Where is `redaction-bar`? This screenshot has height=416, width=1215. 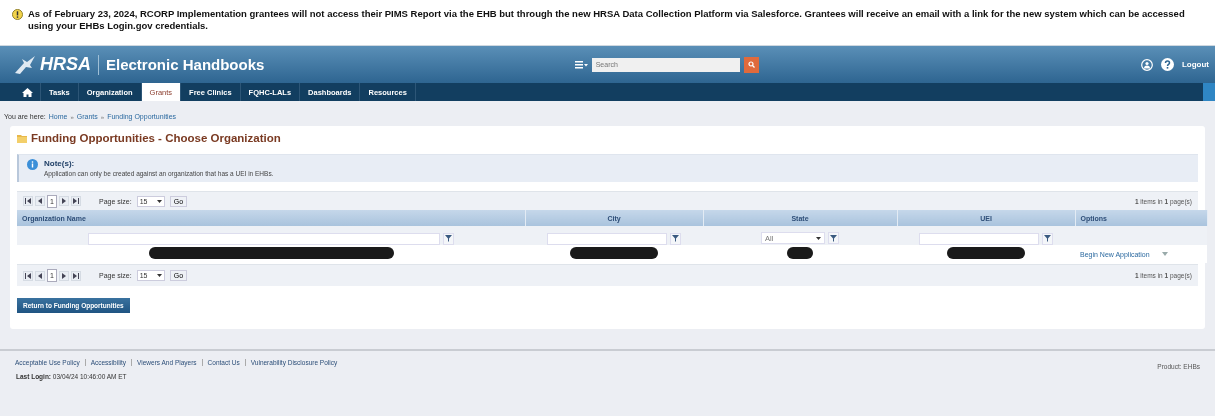
redaction-bar is located at coordinates (800, 253).